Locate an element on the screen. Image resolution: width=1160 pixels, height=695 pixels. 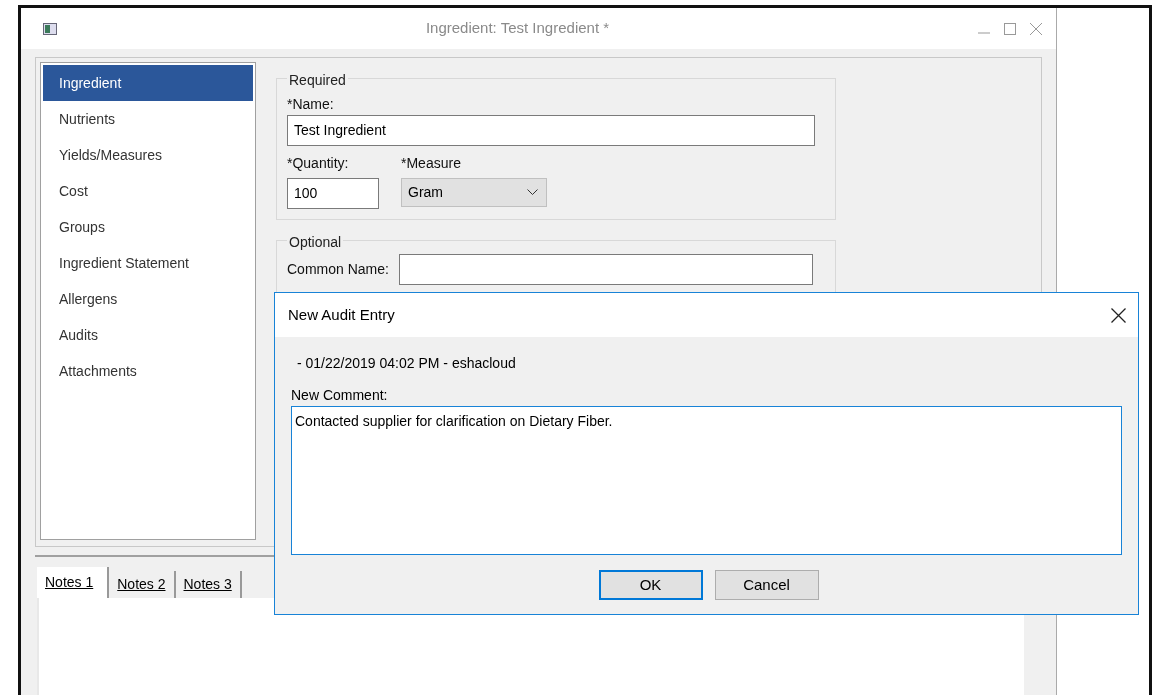
field-label: *Name: is located at coordinates (310, 104).